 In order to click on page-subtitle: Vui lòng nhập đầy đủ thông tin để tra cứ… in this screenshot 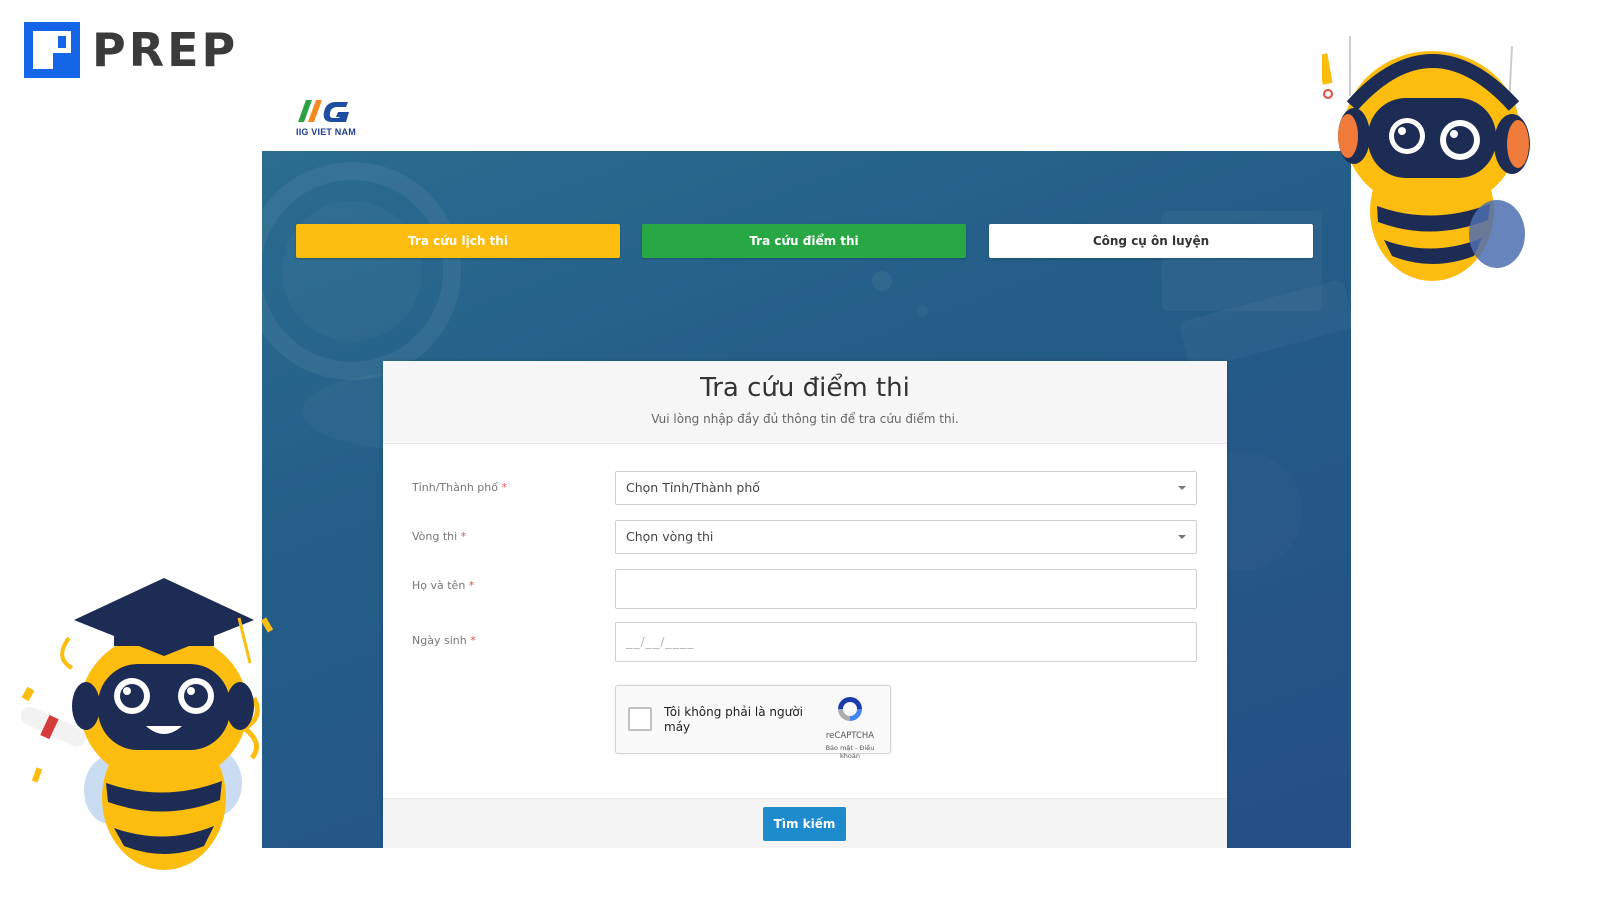, I will do `click(805, 419)`.